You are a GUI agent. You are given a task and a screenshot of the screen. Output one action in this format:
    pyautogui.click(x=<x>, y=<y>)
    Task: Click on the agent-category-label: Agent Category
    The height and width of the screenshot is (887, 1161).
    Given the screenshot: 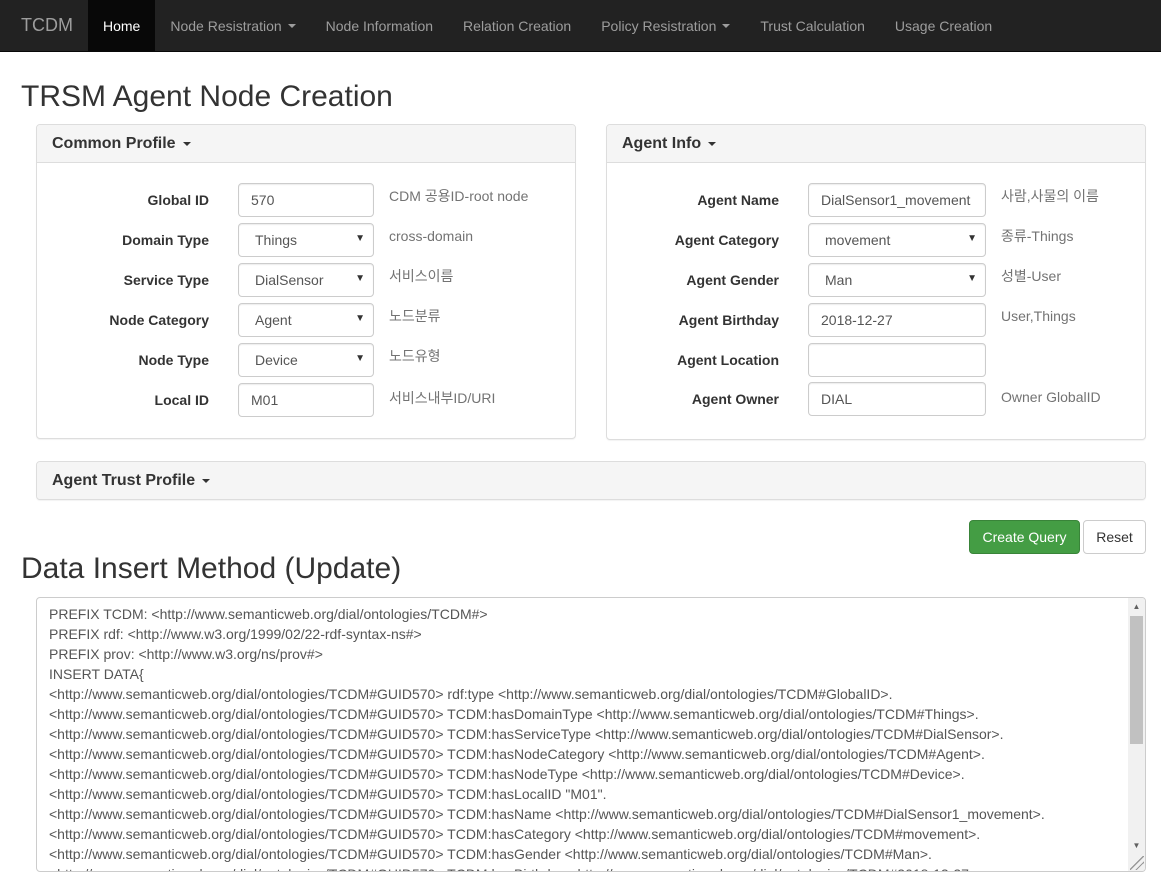 What is the action you would take?
    pyautogui.click(x=726, y=240)
    